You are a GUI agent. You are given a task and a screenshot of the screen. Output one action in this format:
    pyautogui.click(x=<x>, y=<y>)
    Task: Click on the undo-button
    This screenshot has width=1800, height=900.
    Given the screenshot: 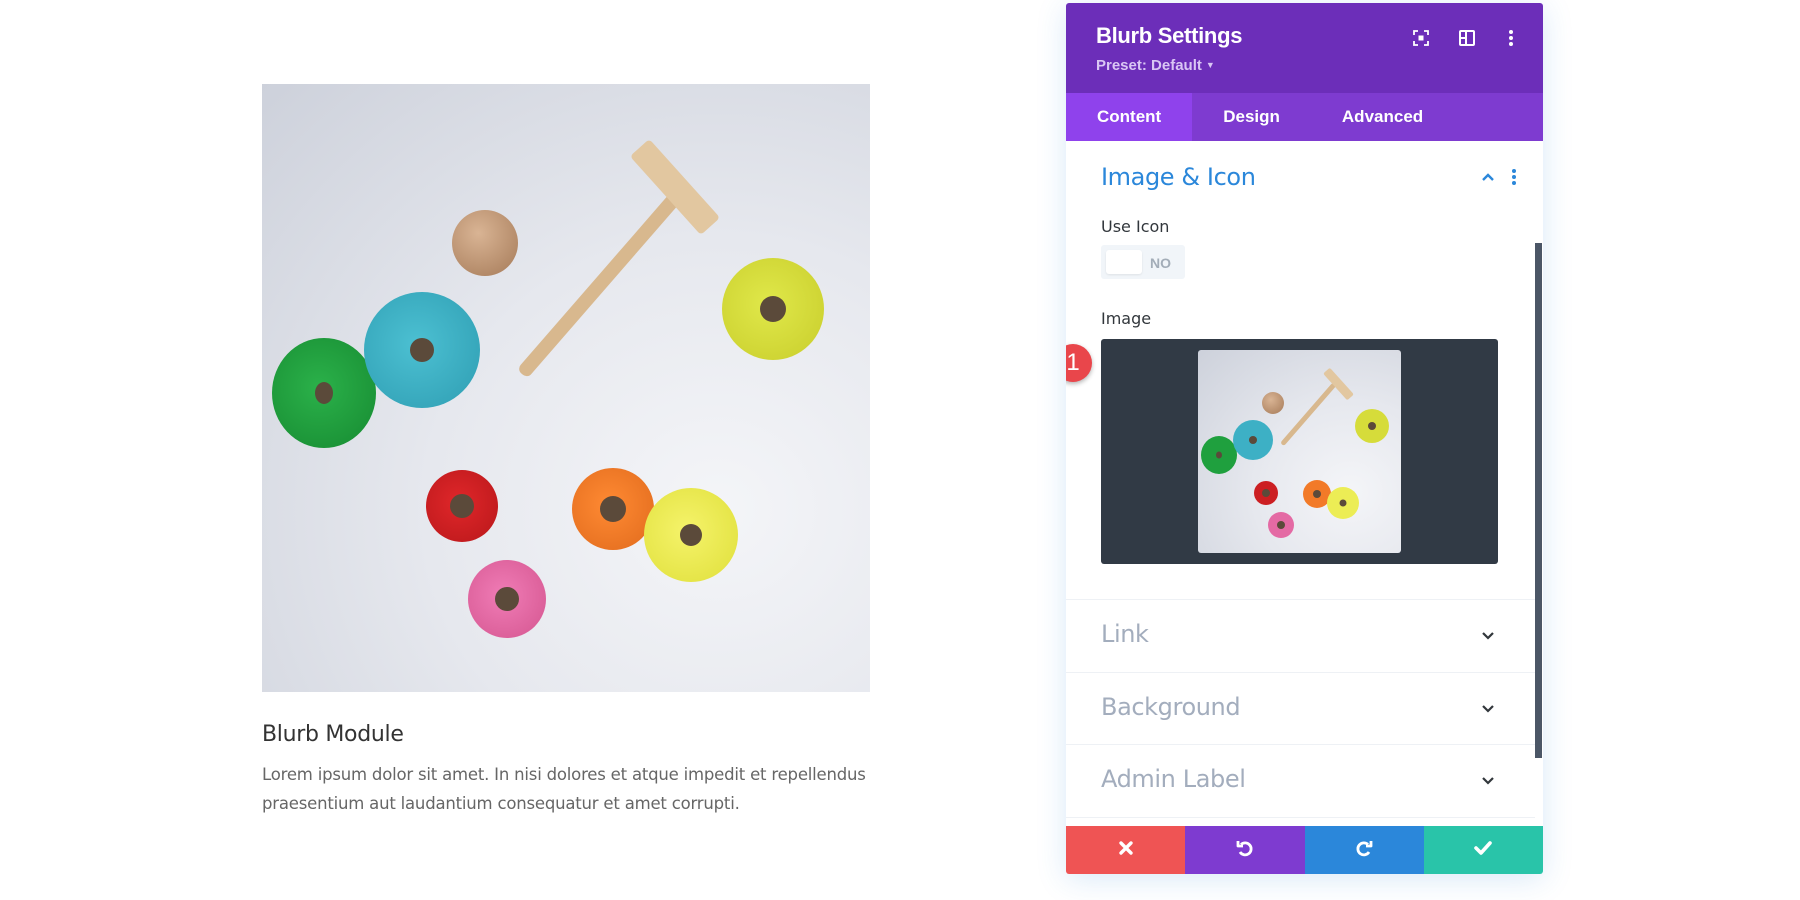 What is the action you would take?
    pyautogui.click(x=1245, y=850)
    